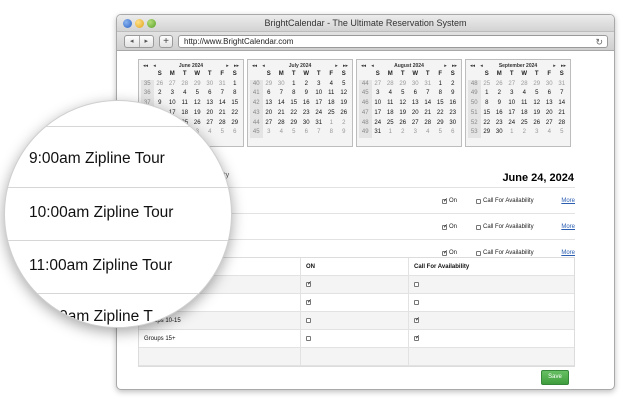 Image resolution: width=632 pixels, height=408 pixels. I want to click on calendar-day: 11, so click(331, 94).